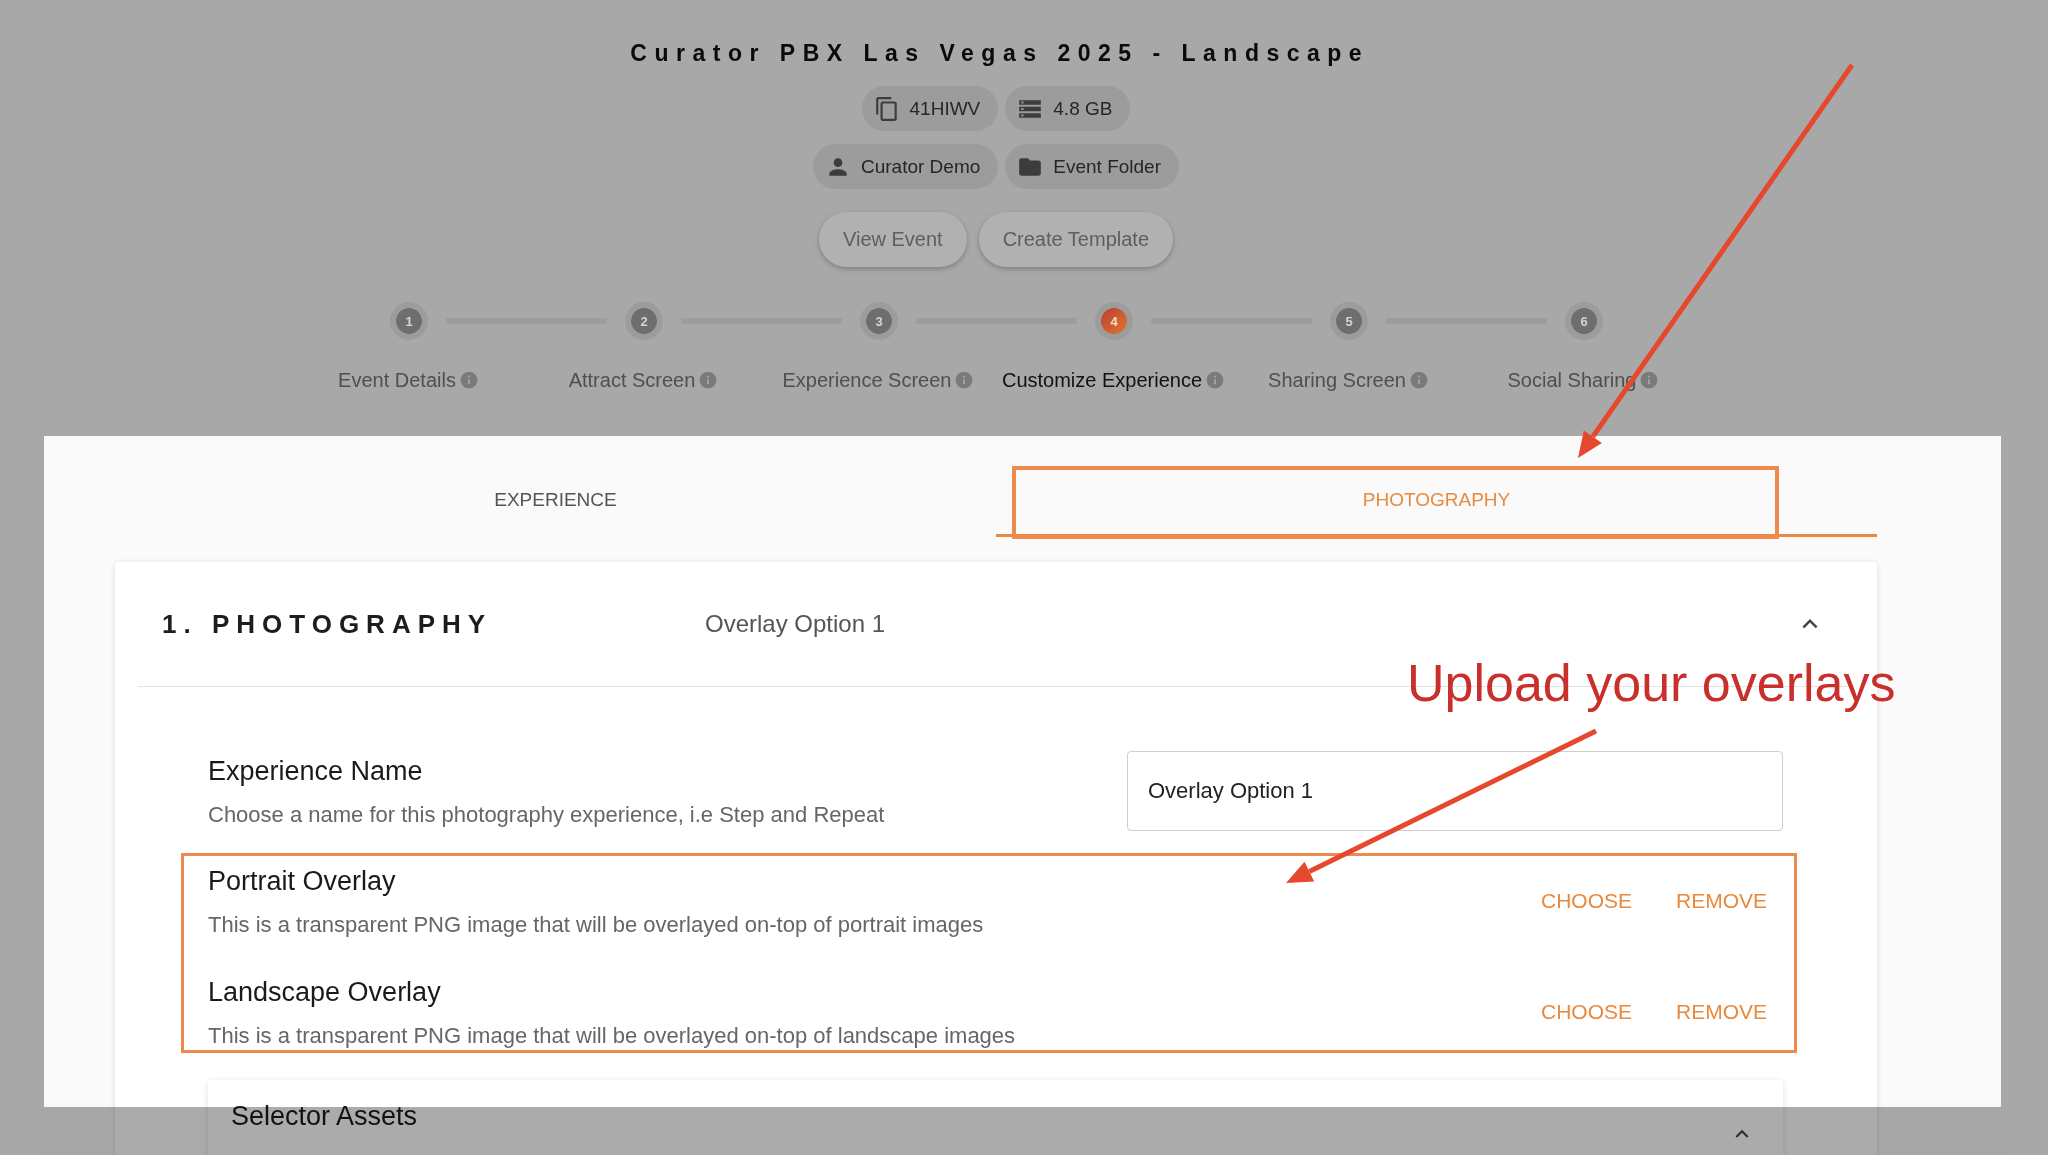  Describe the element at coordinates (879, 321) in the screenshot. I see `step-number: 3` at that location.